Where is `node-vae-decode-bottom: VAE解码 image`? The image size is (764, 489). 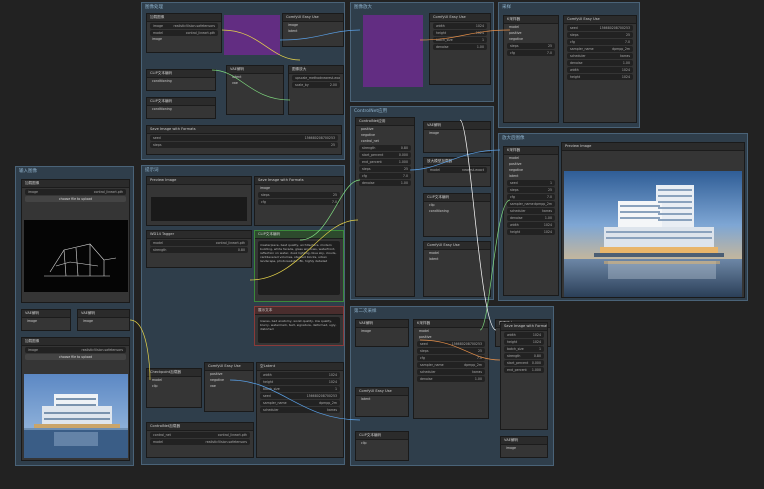
node-vae-decode-bottom: VAE解码 image is located at coordinates (382, 333).